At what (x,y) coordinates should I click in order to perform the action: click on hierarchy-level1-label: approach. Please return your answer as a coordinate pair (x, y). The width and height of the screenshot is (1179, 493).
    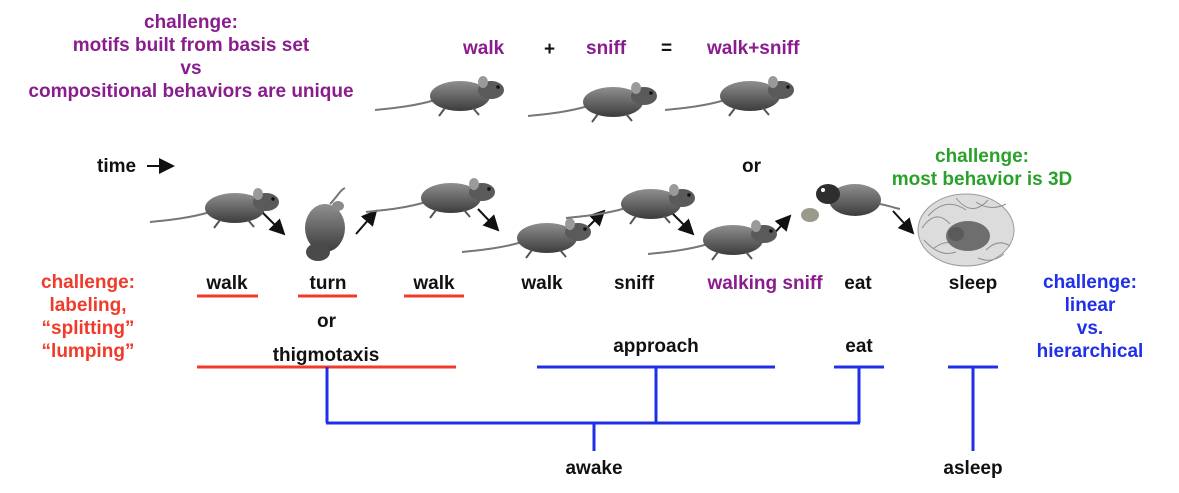
    Looking at the image, I should click on (656, 346).